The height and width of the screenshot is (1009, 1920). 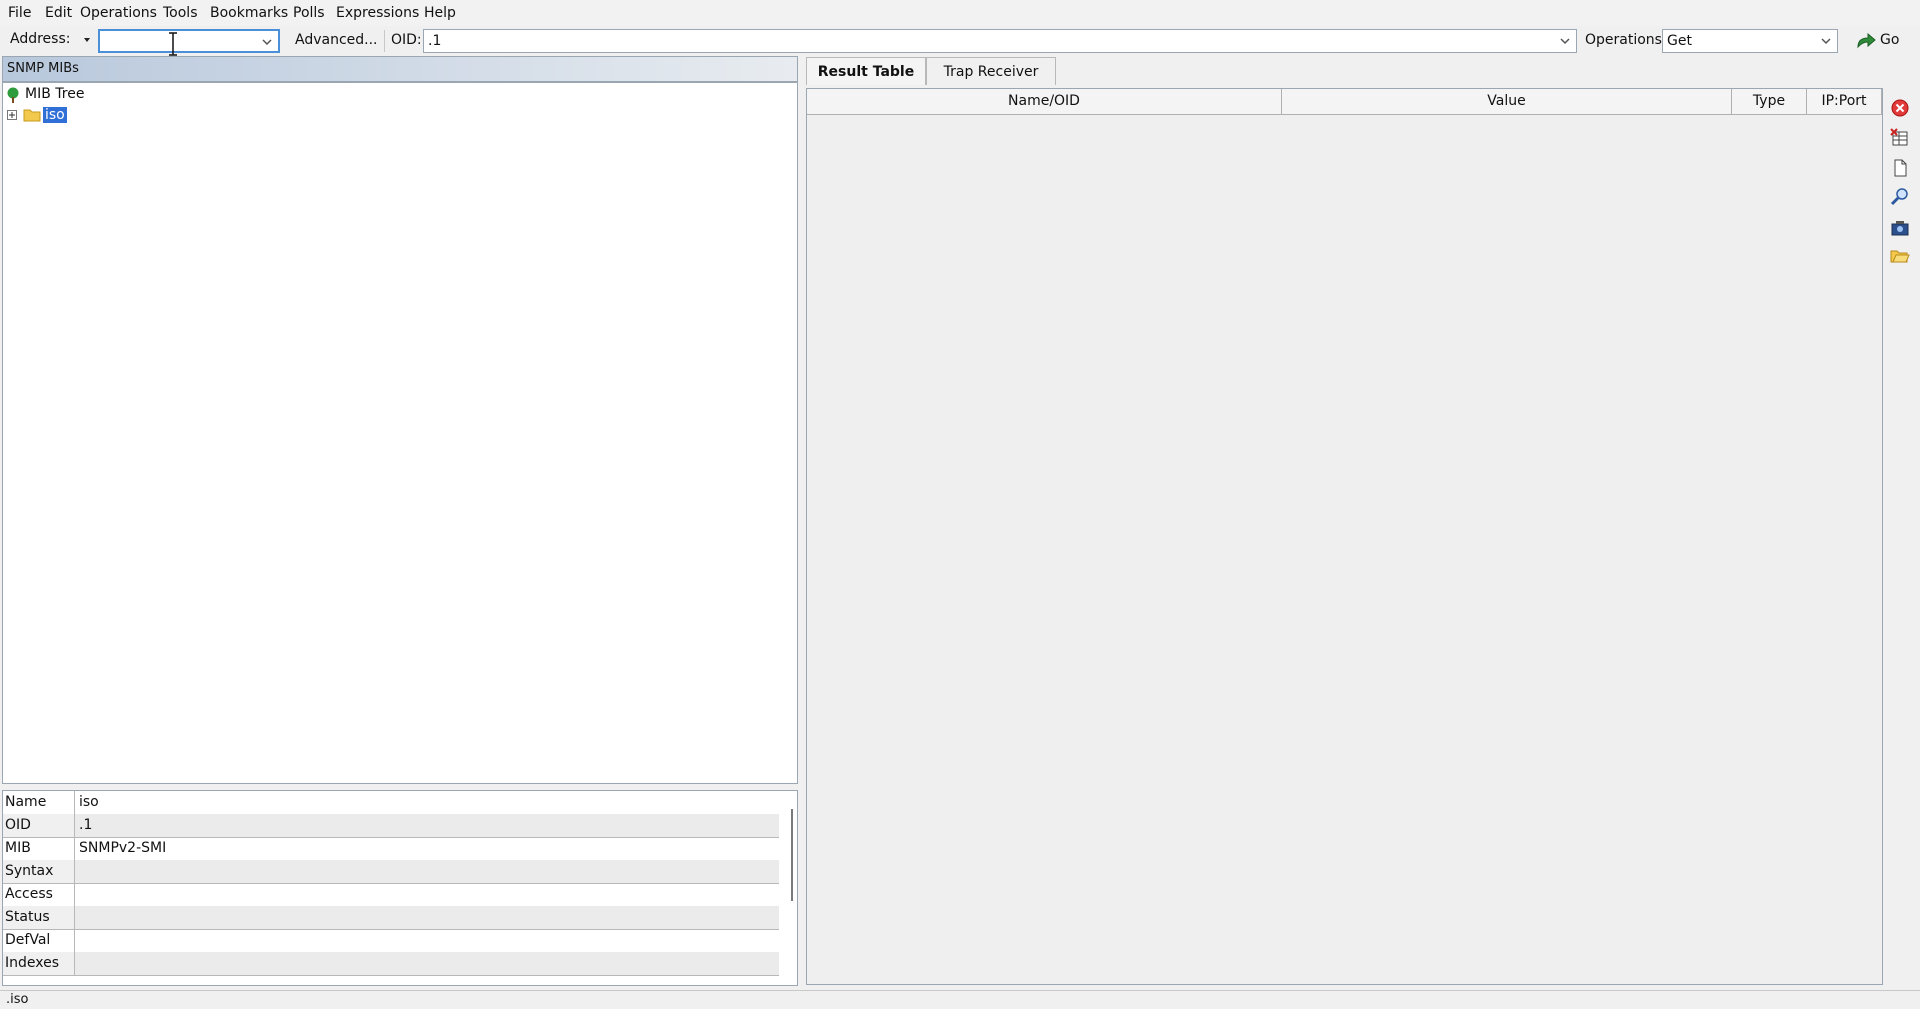 I want to click on menu-tools: Tools, so click(x=180, y=13).